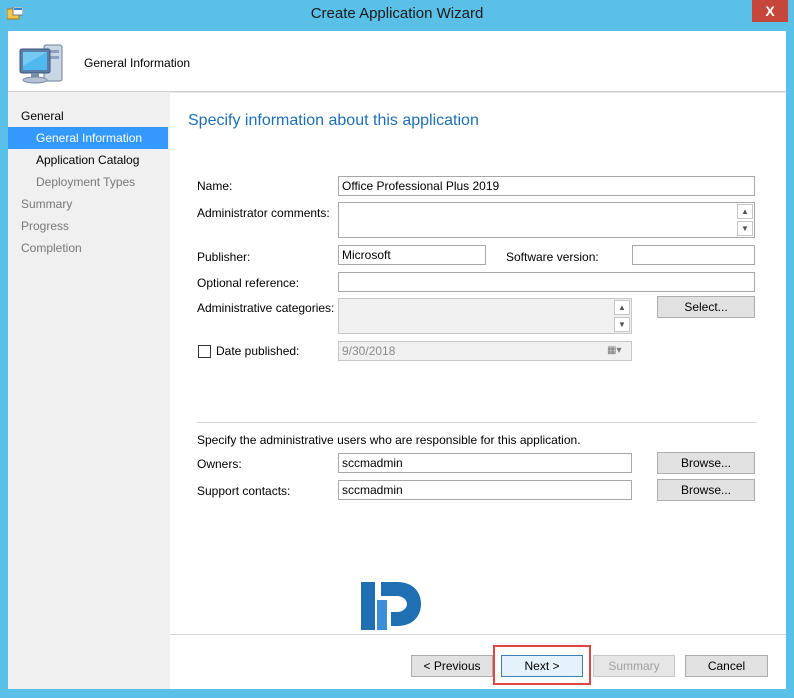 The height and width of the screenshot is (698, 794). Describe the element at coordinates (477, 422) in the screenshot. I see `section-separator` at that location.